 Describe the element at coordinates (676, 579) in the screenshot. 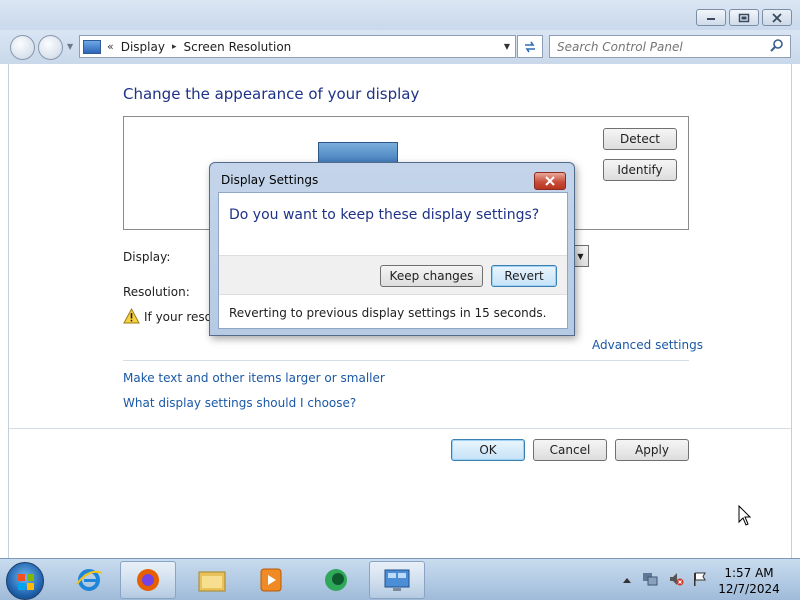

I see `volume-muted-icon` at that location.